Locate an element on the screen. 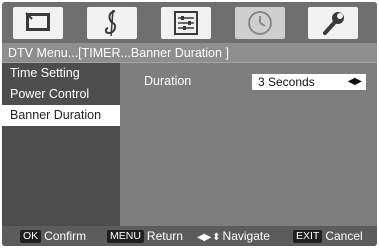  duration-value: 3 Seconds is located at coordinates (286, 82).